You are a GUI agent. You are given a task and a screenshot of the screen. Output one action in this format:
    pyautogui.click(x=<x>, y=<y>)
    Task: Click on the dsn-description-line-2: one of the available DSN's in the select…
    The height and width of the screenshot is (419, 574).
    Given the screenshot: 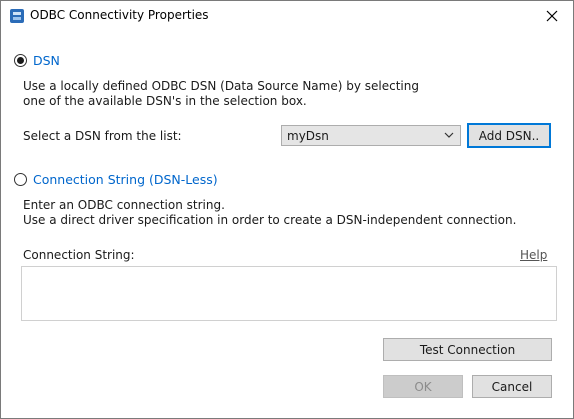 What is the action you would take?
    pyautogui.click(x=165, y=101)
    